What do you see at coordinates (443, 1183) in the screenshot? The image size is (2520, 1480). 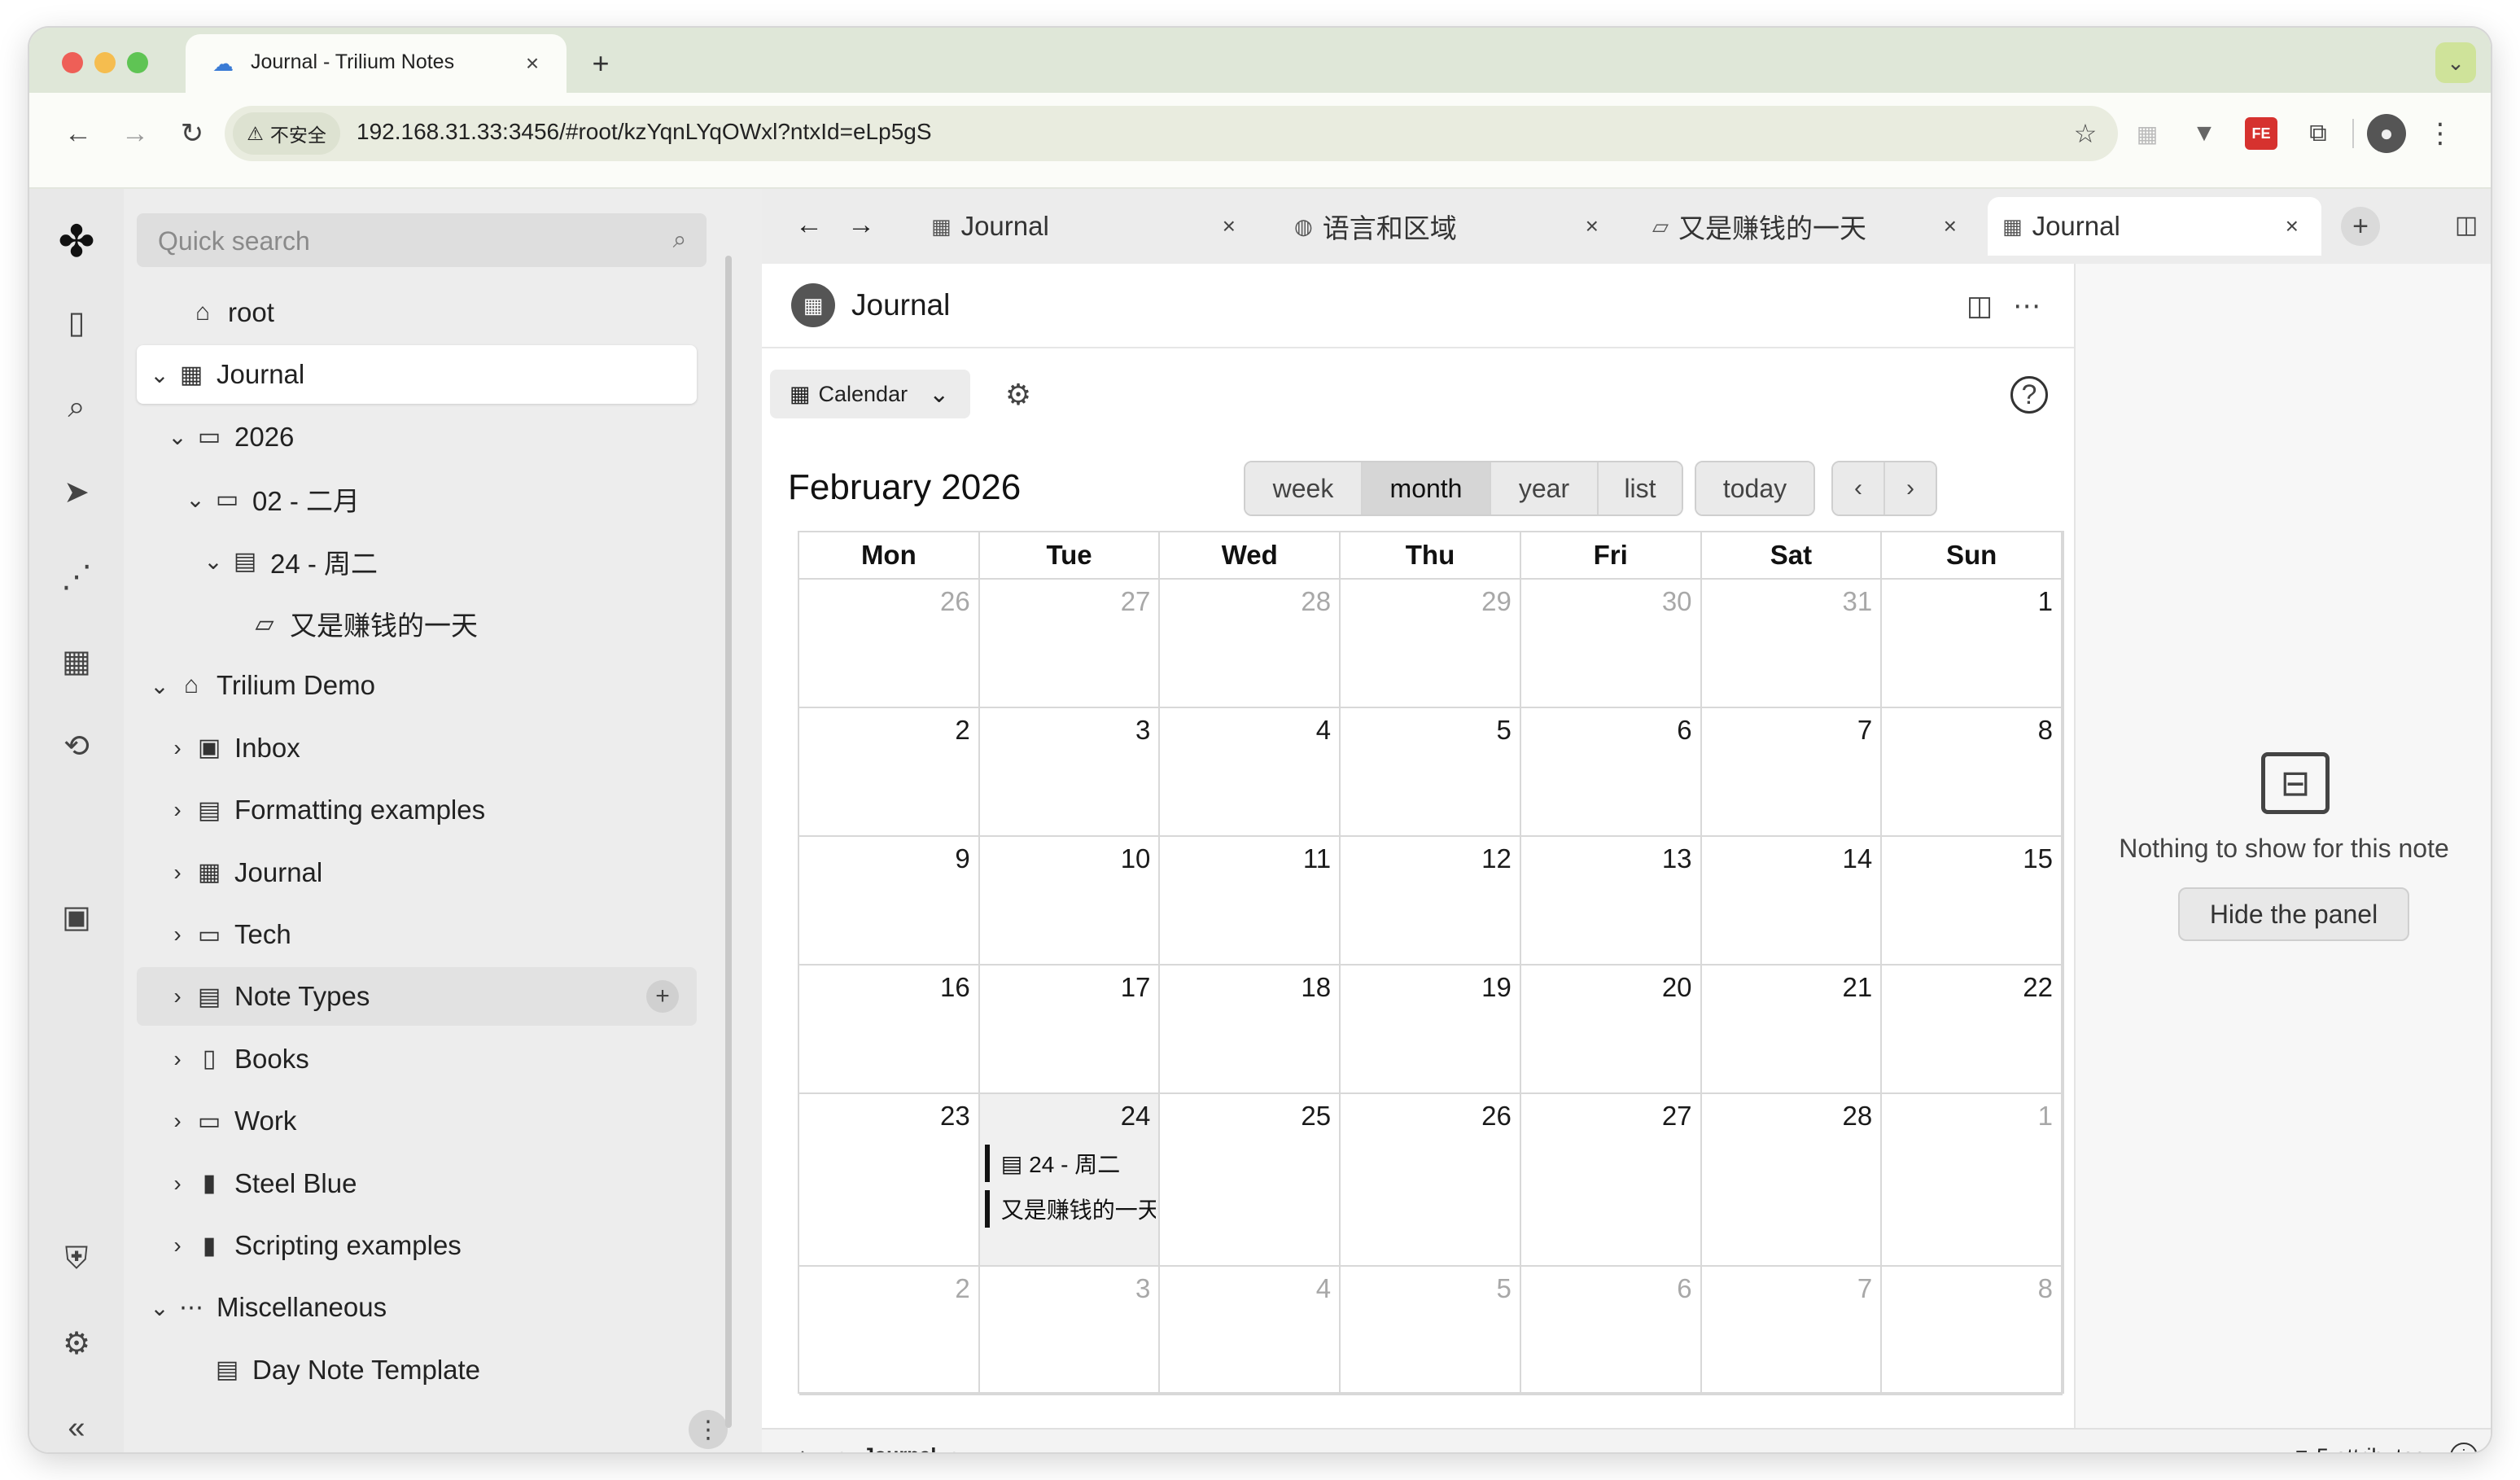 I see `tree-item: › ▮ Steel Blue` at bounding box center [443, 1183].